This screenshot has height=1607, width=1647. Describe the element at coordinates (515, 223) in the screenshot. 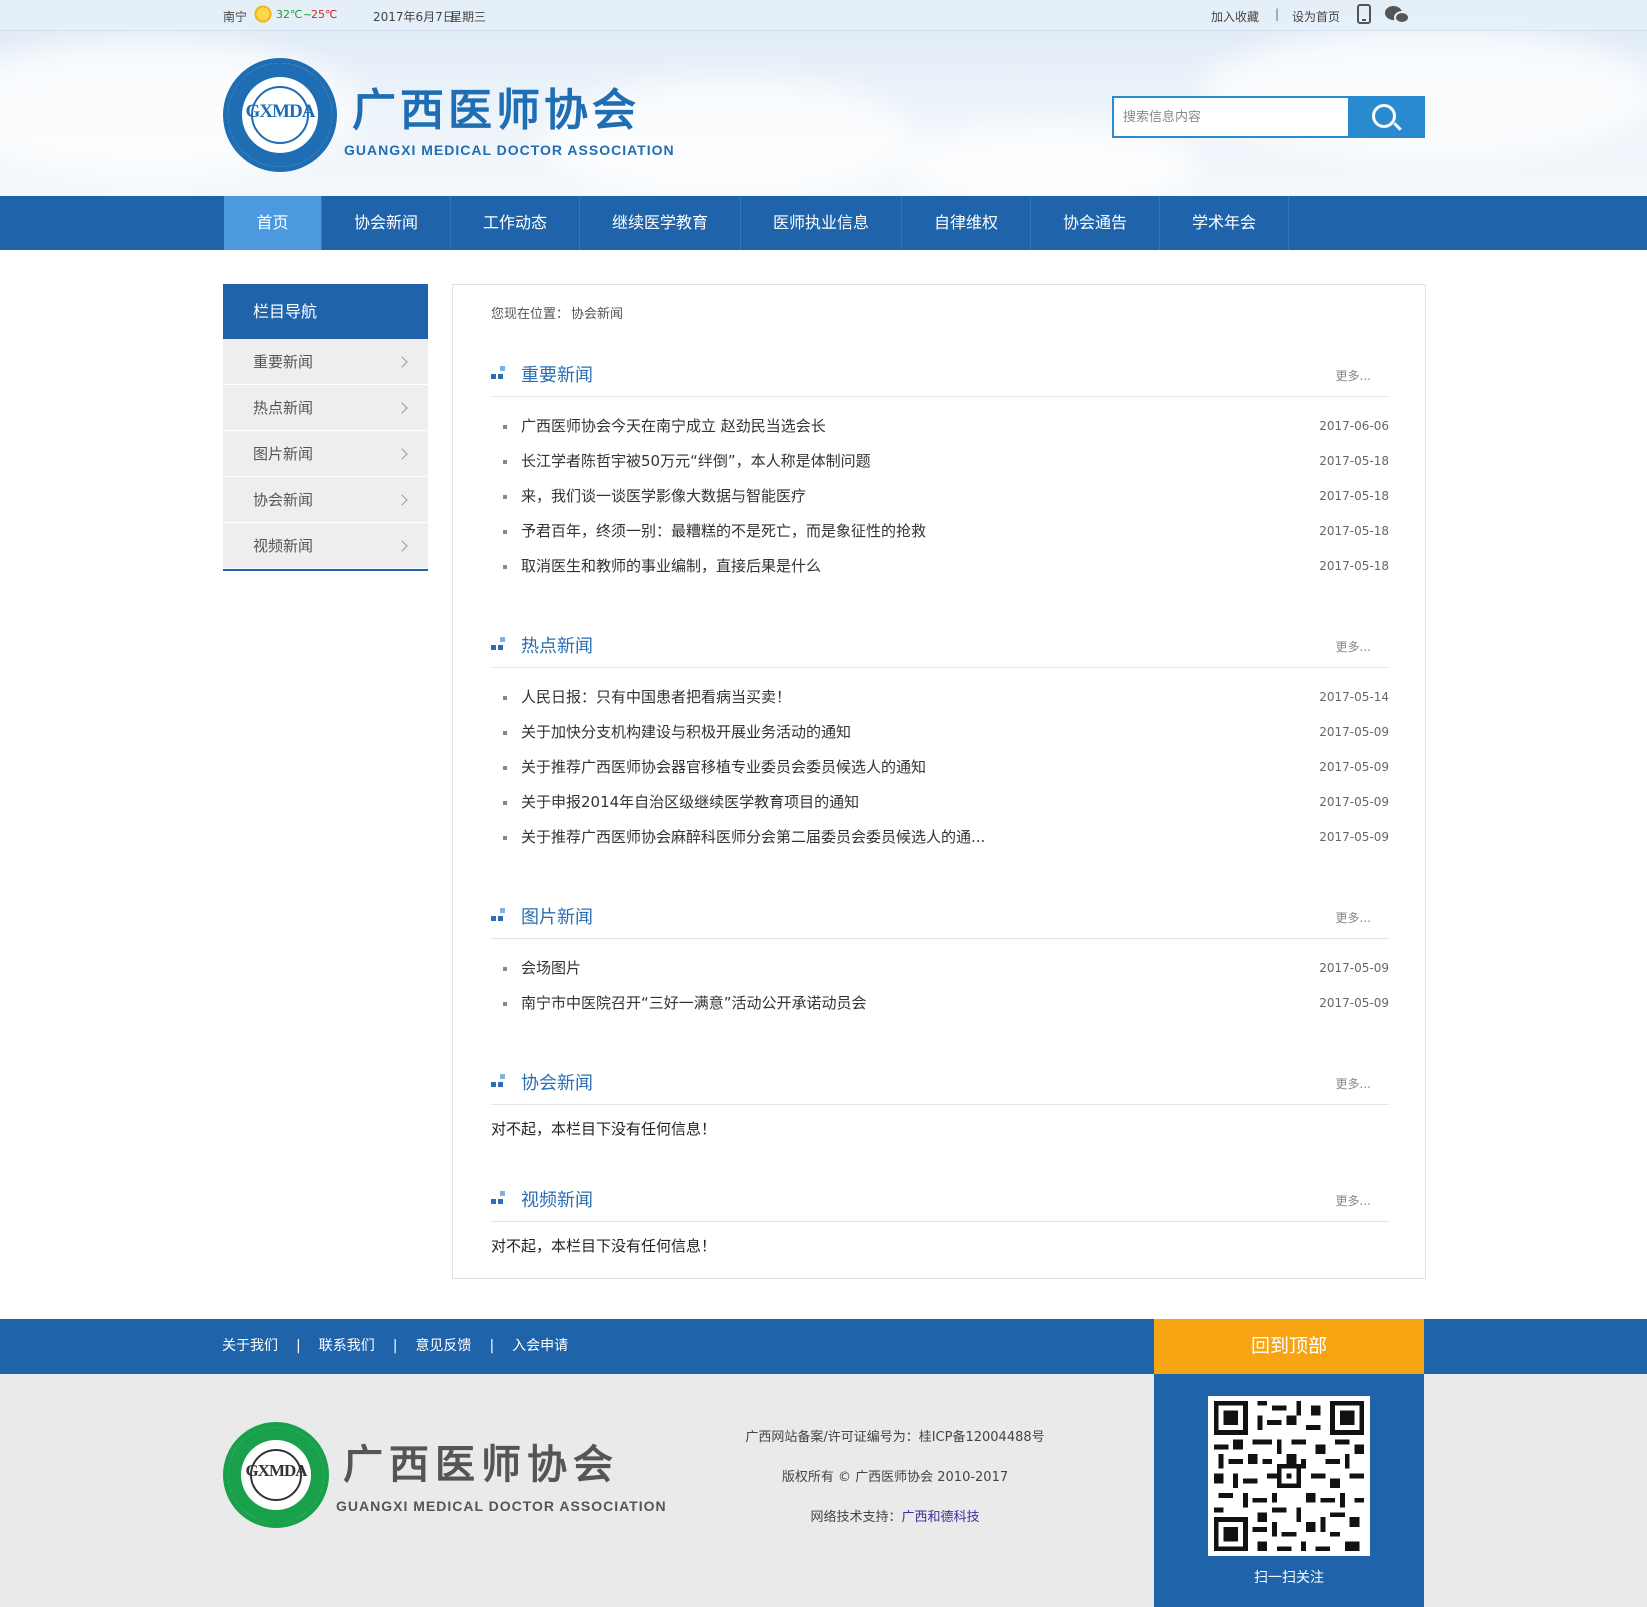

I see `nav-item-work-updates: 工作动态` at that location.